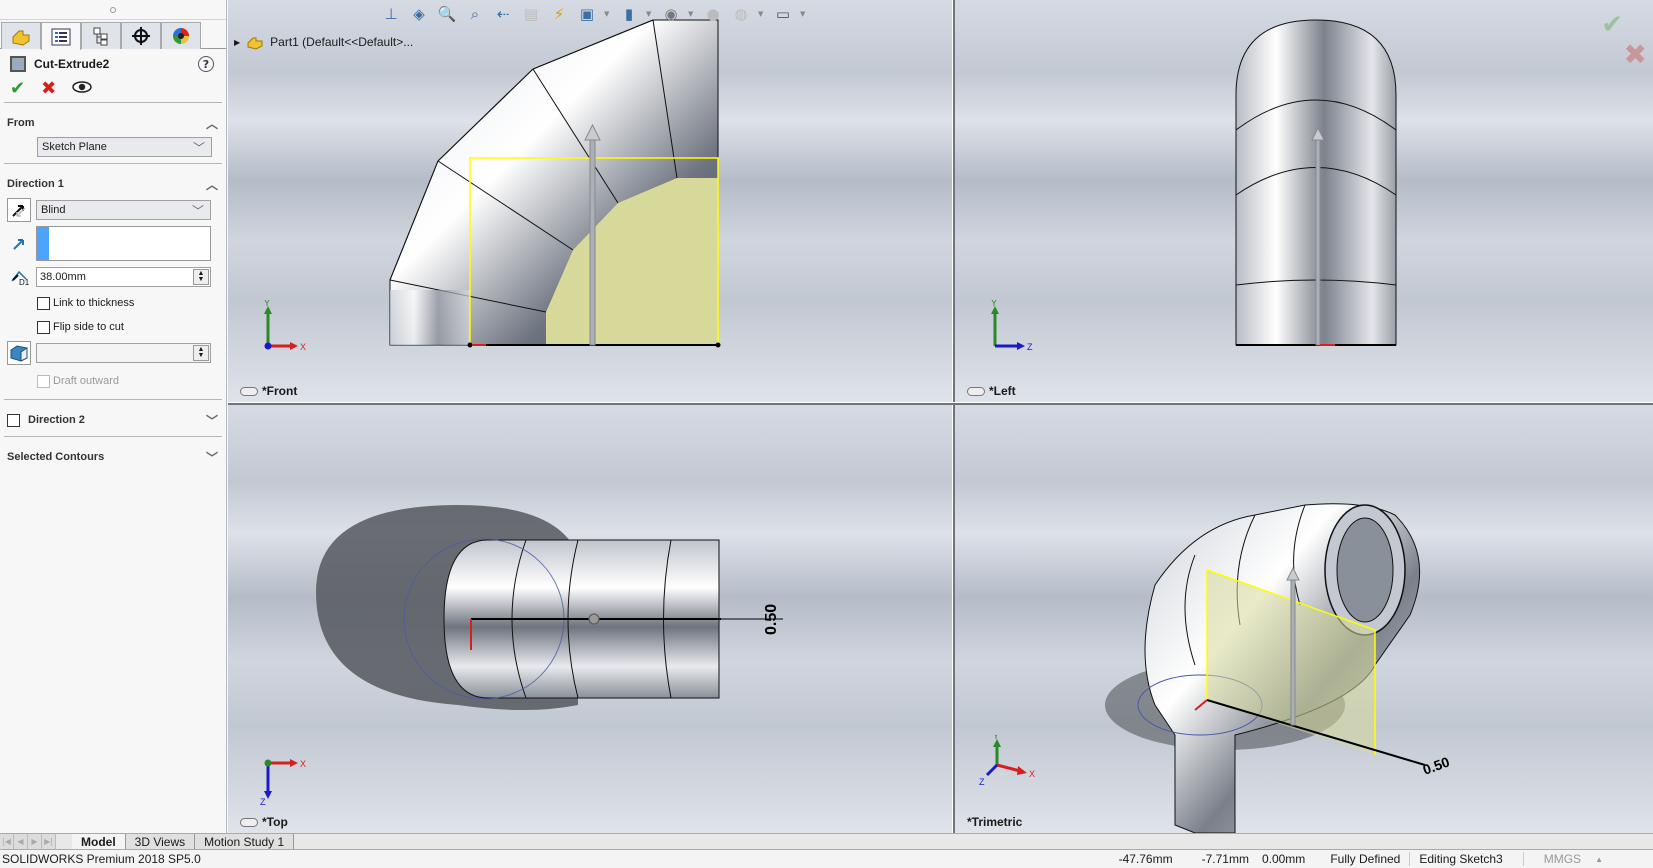  What do you see at coordinates (1635, 54) in the screenshot?
I see `cancel-corner-x-icon: ✖` at bounding box center [1635, 54].